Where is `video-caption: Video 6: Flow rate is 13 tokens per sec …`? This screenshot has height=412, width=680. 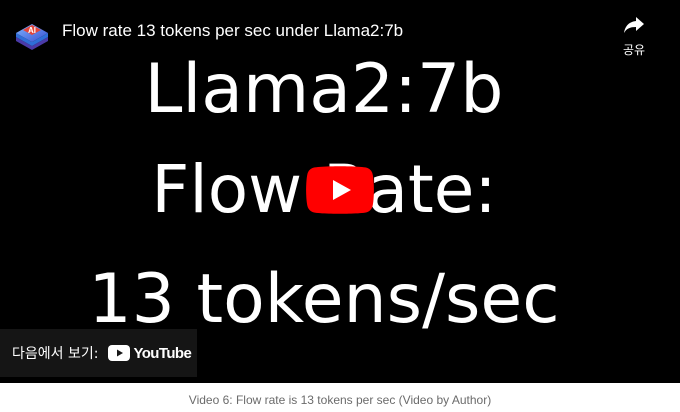 video-caption: Video 6: Flow rate is 13 tokens per sec … is located at coordinates (340, 400).